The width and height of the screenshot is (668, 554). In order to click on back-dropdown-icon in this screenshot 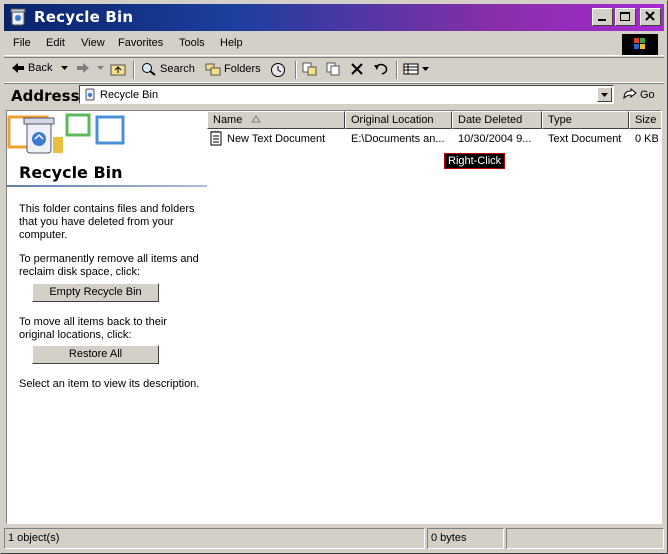, I will do `click(65, 68)`.